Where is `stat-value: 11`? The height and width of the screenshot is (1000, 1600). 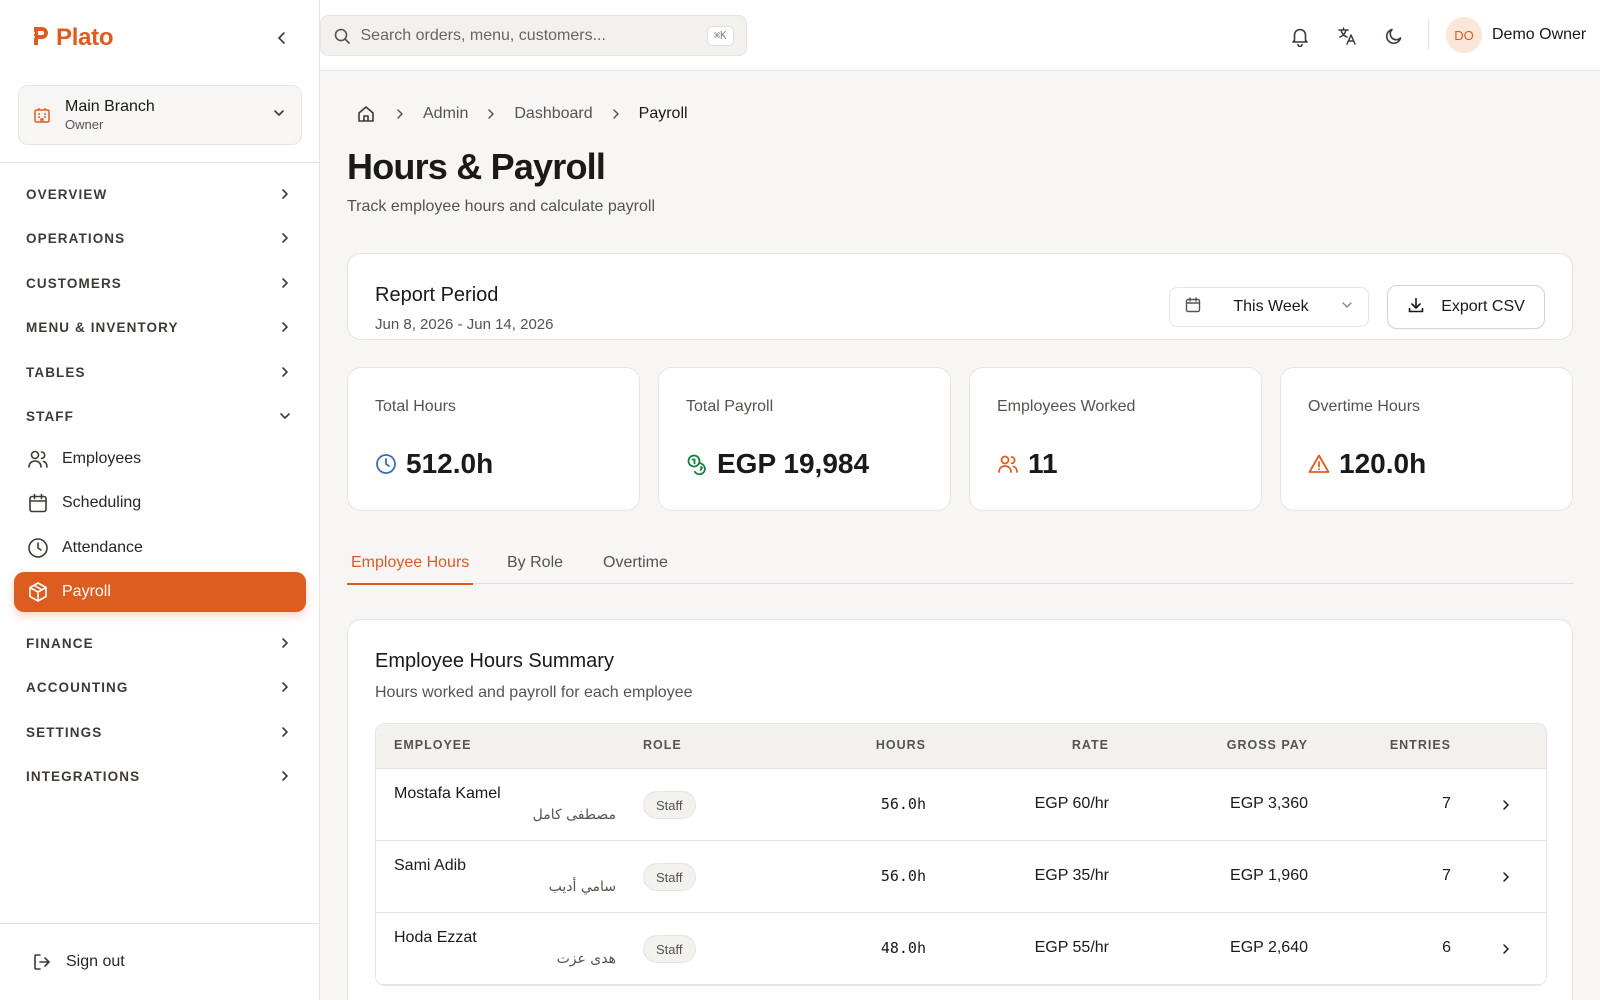
stat-value: 11 is located at coordinates (1043, 463).